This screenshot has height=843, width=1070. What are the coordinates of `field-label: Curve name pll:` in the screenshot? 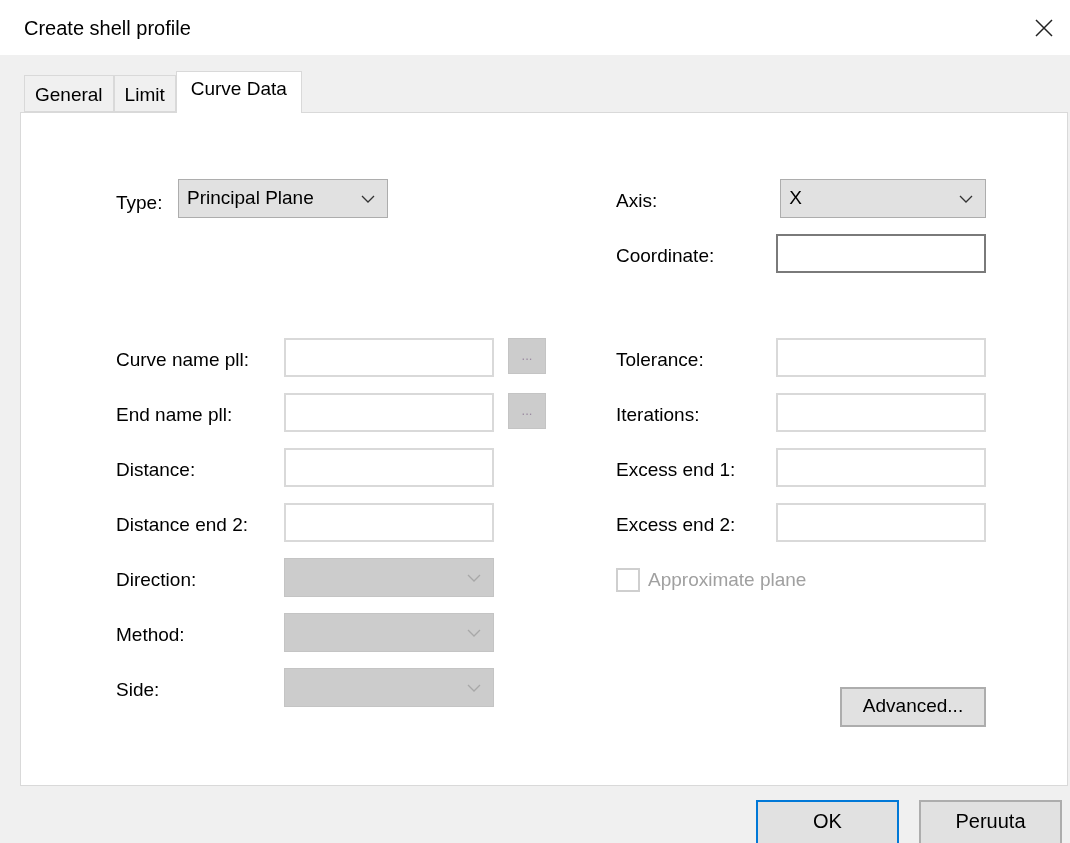 It's located at (183, 360).